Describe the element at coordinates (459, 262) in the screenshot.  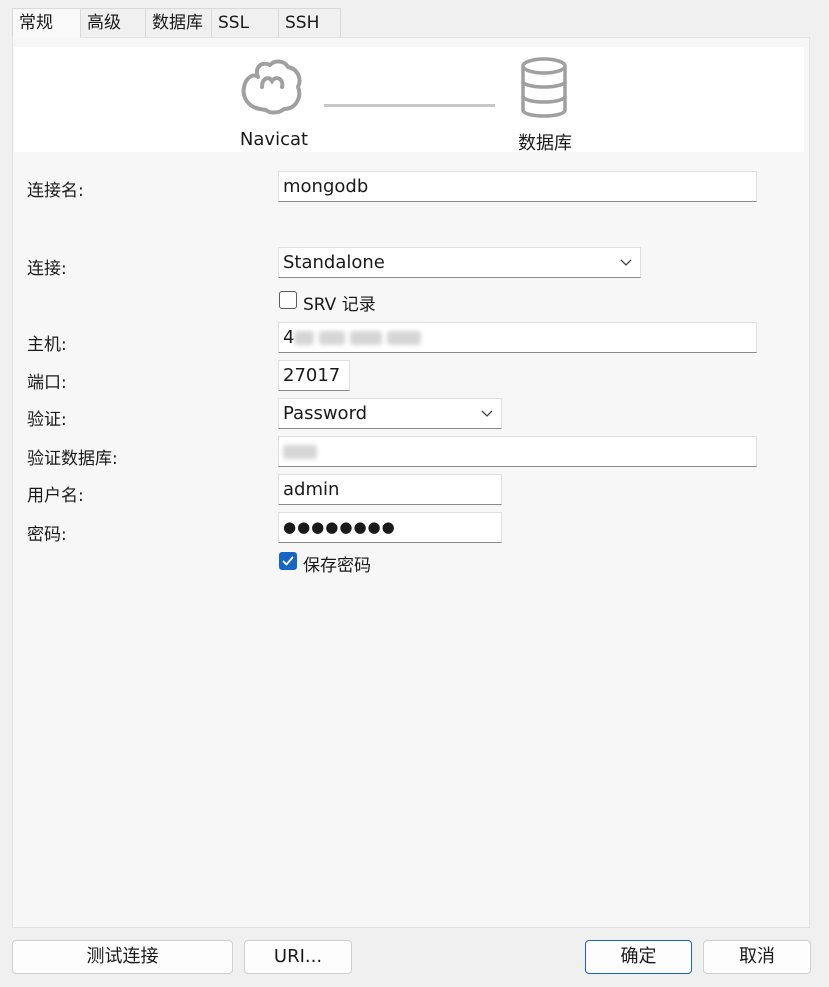
I see `connection-type-select: Standalone` at that location.